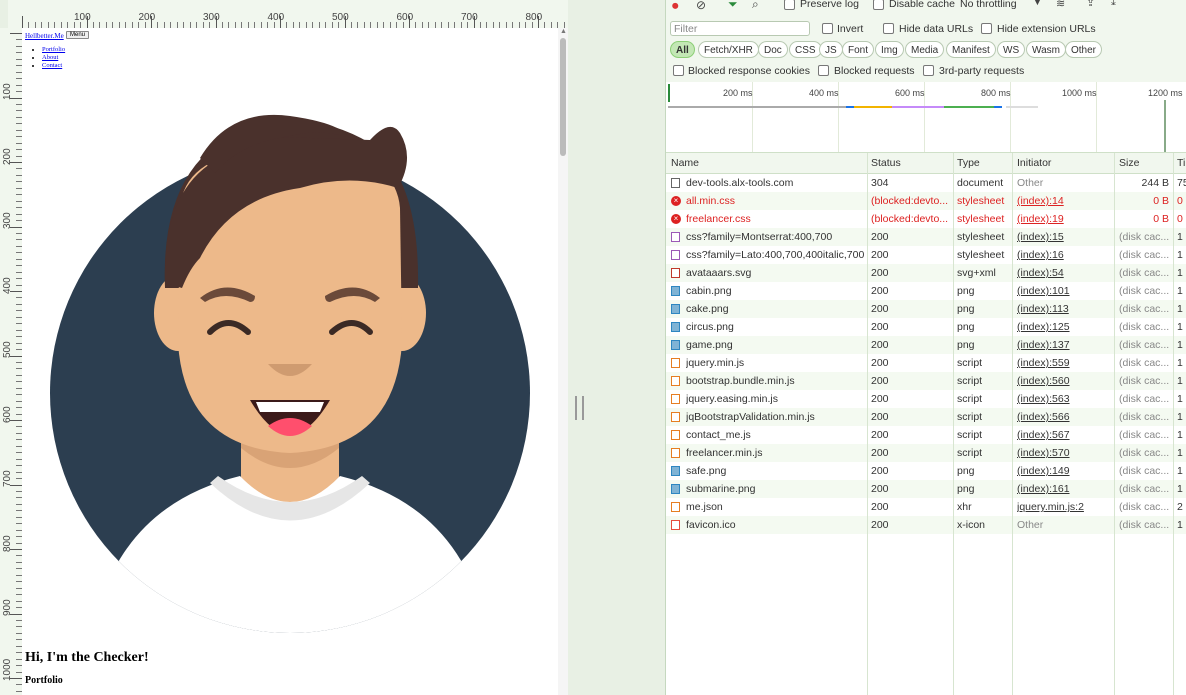 The image size is (1186, 695). I want to click on type-filter-font: Font, so click(858, 49).